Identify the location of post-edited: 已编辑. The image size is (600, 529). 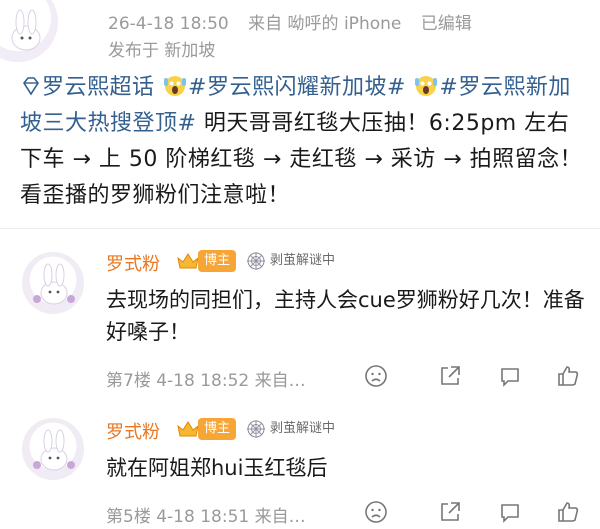
(446, 24).